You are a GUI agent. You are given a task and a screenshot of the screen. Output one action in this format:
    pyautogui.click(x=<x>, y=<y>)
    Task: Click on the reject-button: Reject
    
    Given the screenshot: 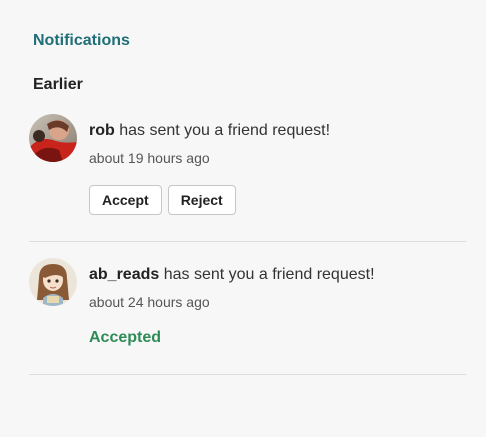 What is the action you would take?
    pyautogui.click(x=201, y=200)
    